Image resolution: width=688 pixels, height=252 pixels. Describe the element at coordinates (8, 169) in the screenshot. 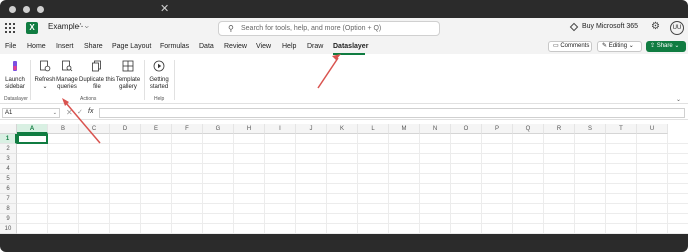

I see `row-header-4: 4` at that location.